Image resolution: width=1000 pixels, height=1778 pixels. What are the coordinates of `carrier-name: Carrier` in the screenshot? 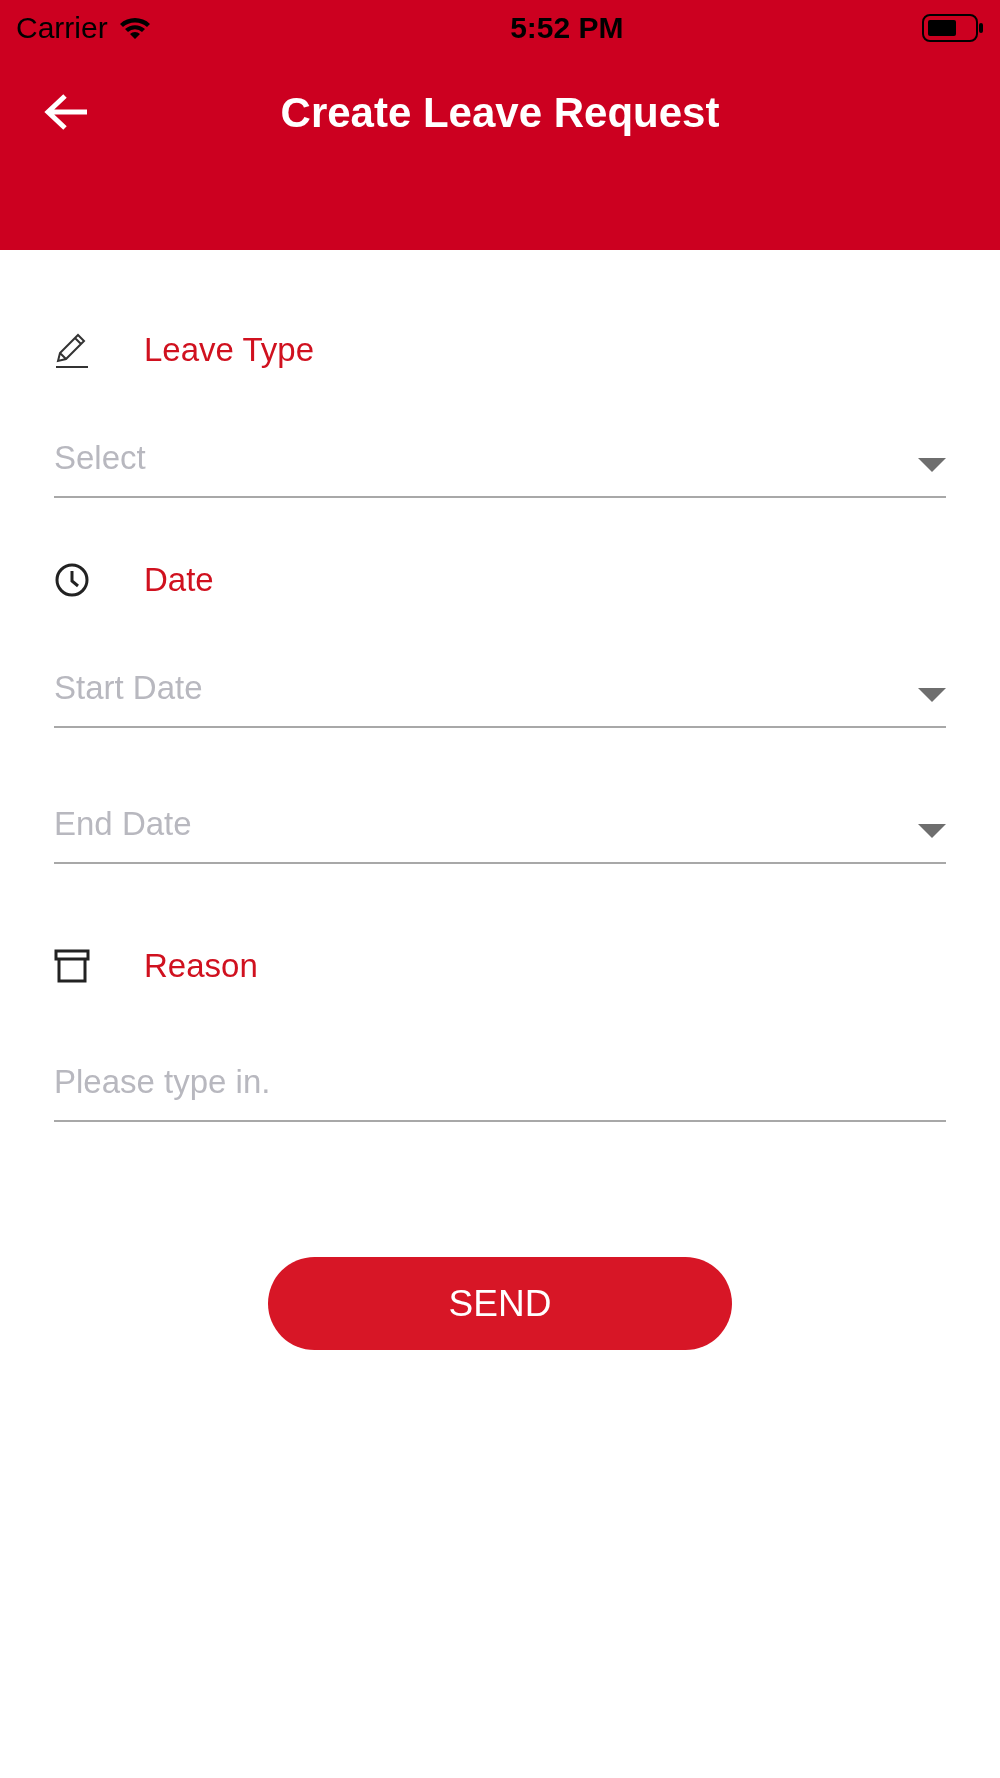 It's located at (62, 28).